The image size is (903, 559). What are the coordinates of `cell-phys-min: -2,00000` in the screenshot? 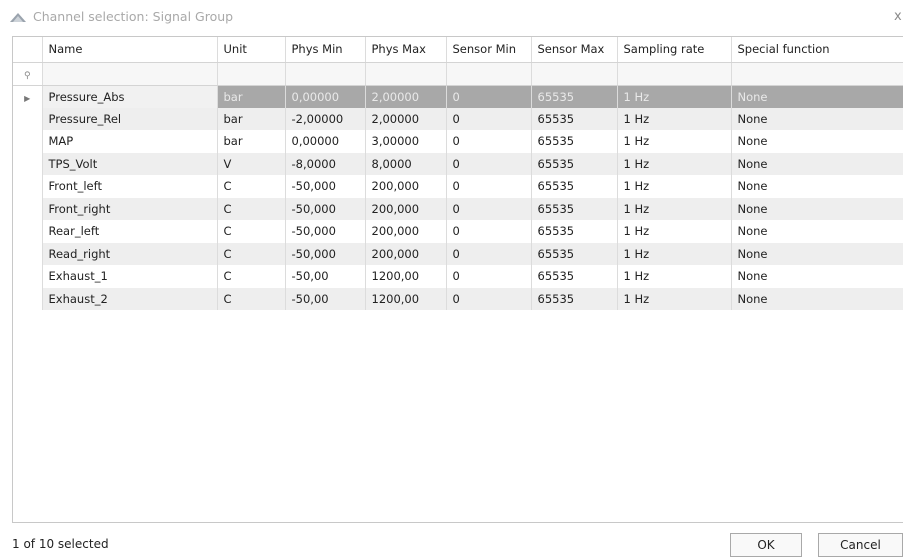 It's located at (325, 118).